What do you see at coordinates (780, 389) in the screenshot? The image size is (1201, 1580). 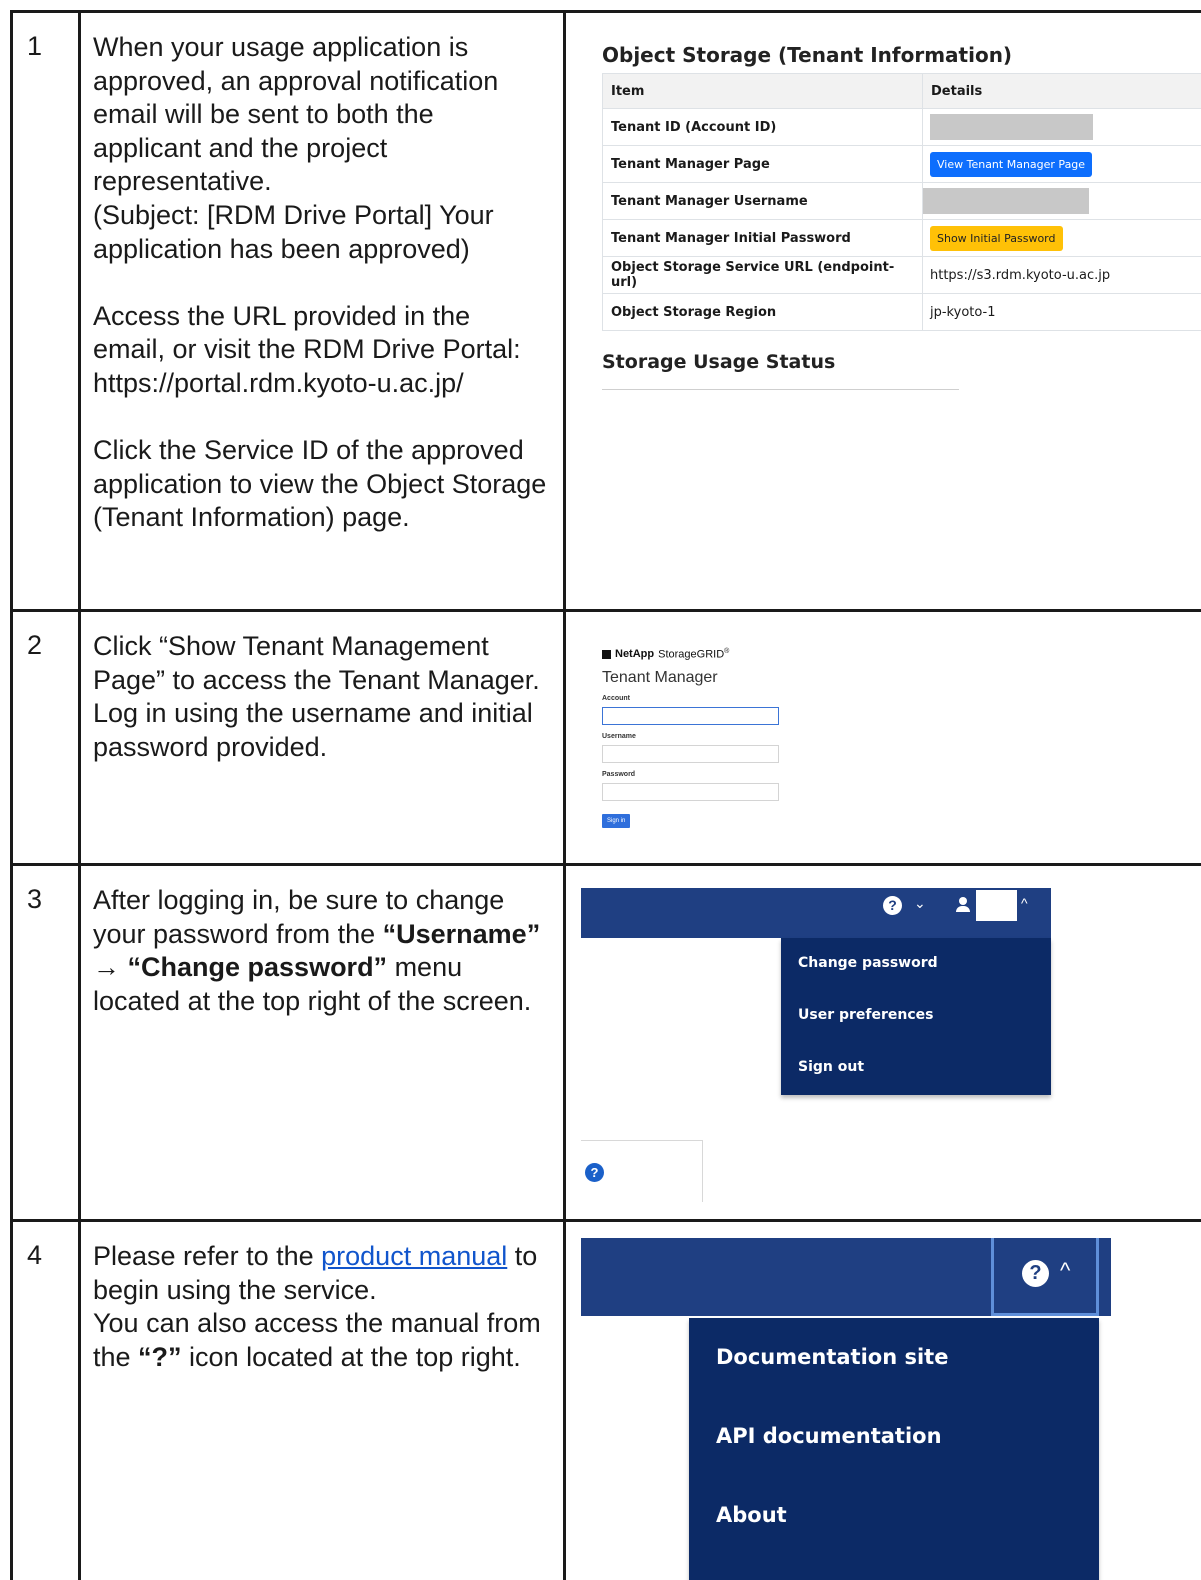 I see `divider` at bounding box center [780, 389].